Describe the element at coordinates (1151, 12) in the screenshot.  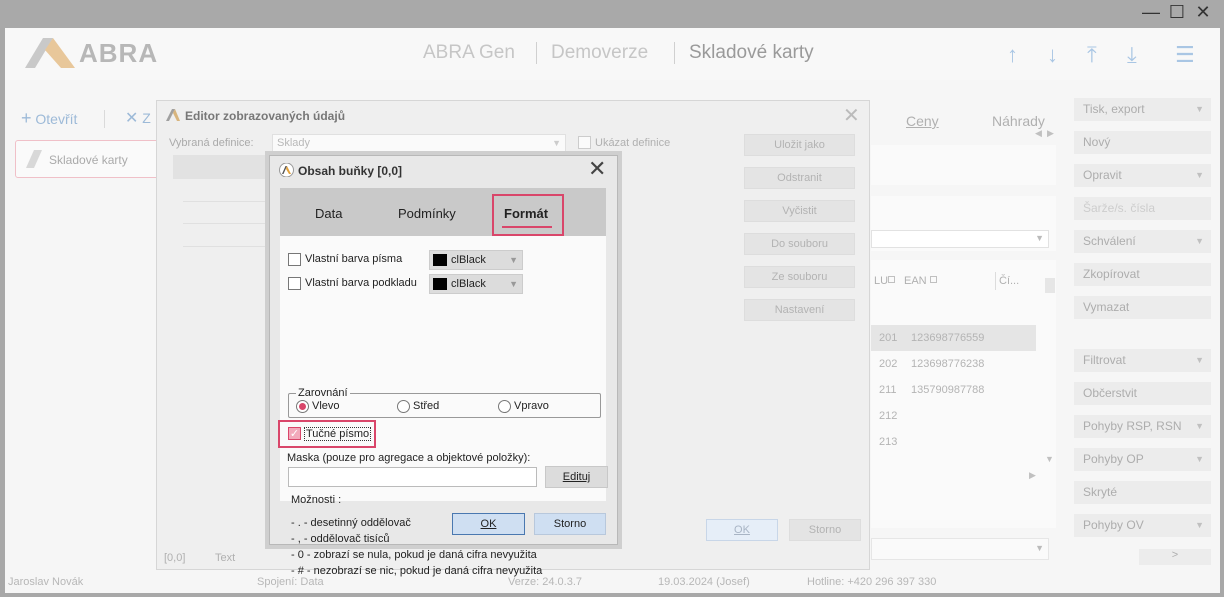
I see `minimize-icon: —` at that location.